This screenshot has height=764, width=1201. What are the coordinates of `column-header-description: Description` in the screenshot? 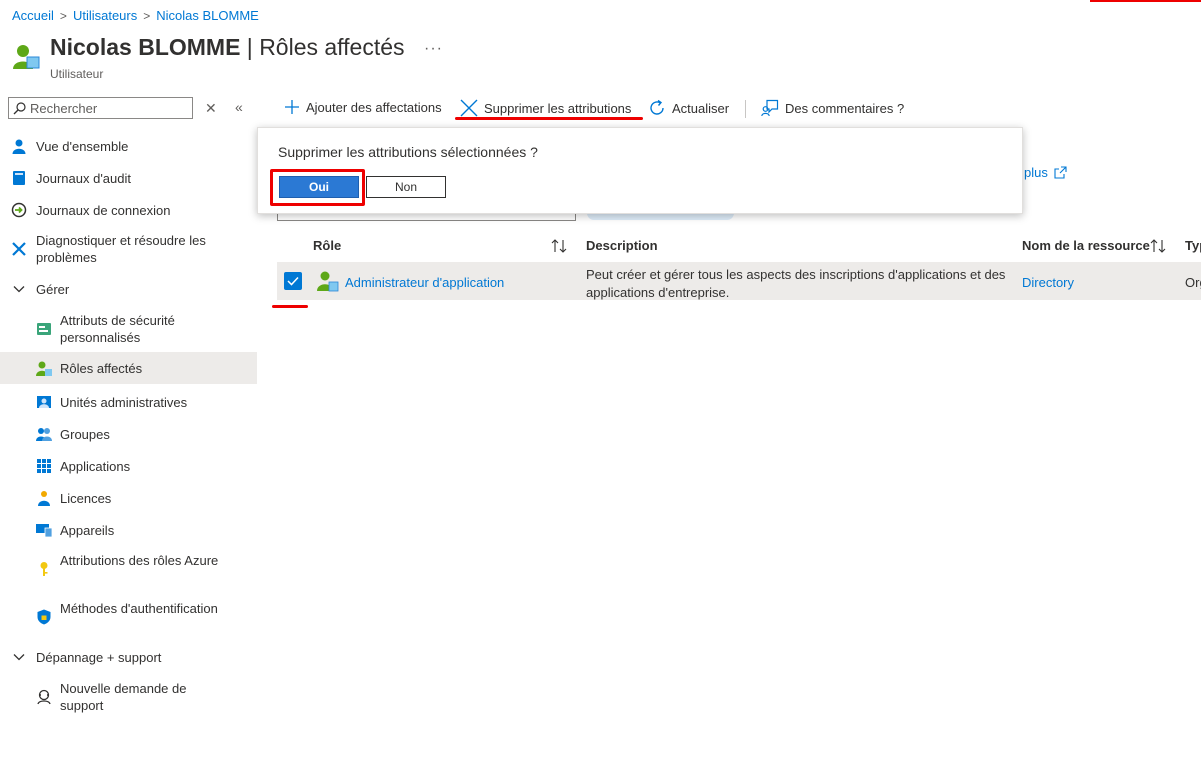 It's located at (622, 245).